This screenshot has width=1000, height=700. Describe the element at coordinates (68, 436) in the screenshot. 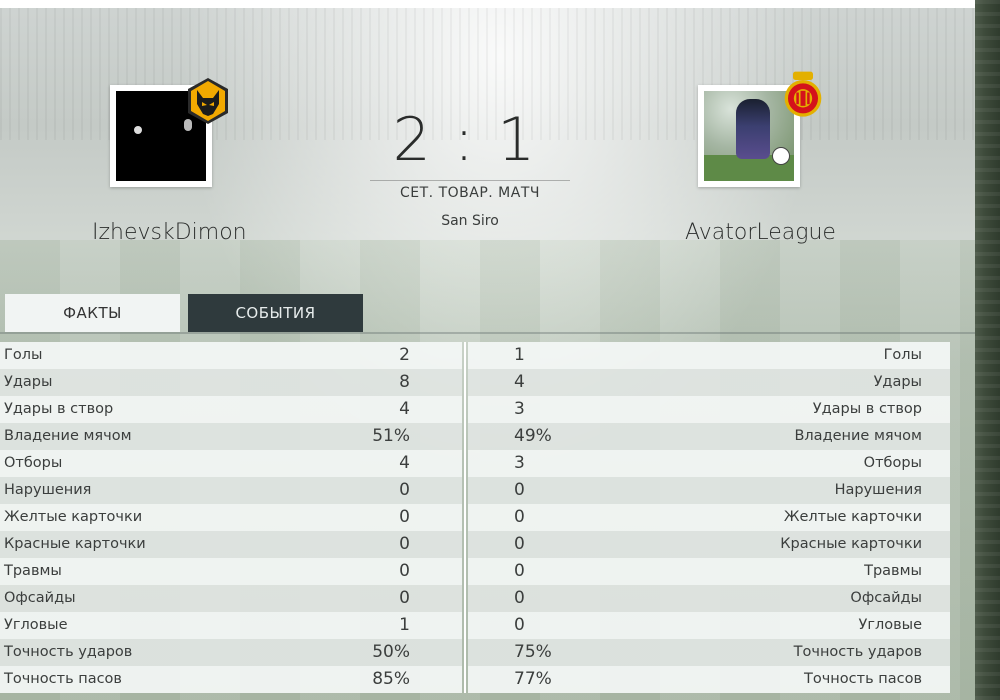

I see `home-stat-label: Владение мячом` at that location.